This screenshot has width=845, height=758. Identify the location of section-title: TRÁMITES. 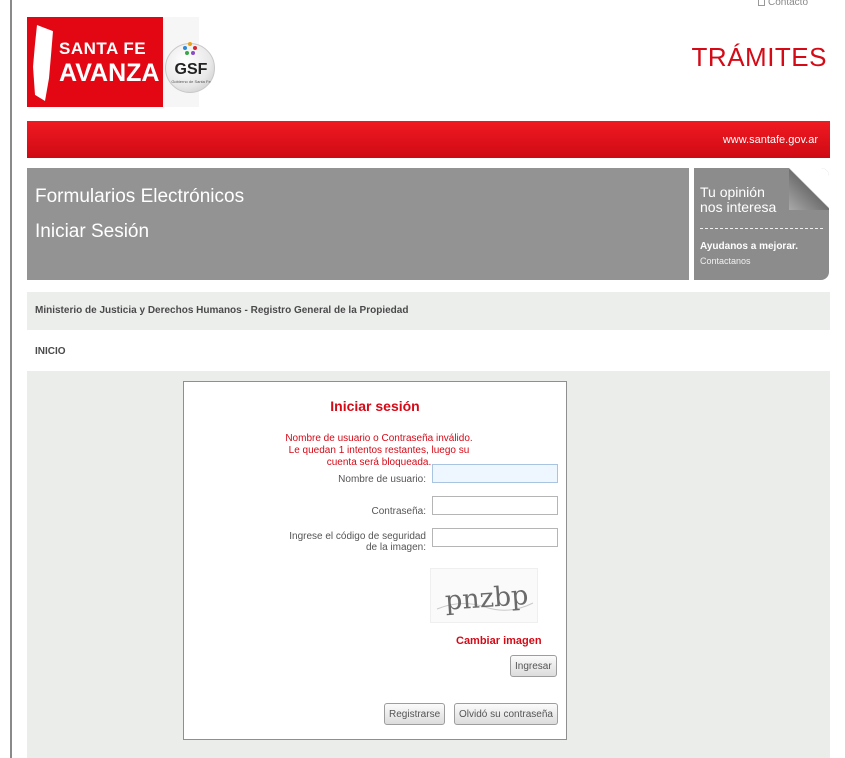
(759, 57).